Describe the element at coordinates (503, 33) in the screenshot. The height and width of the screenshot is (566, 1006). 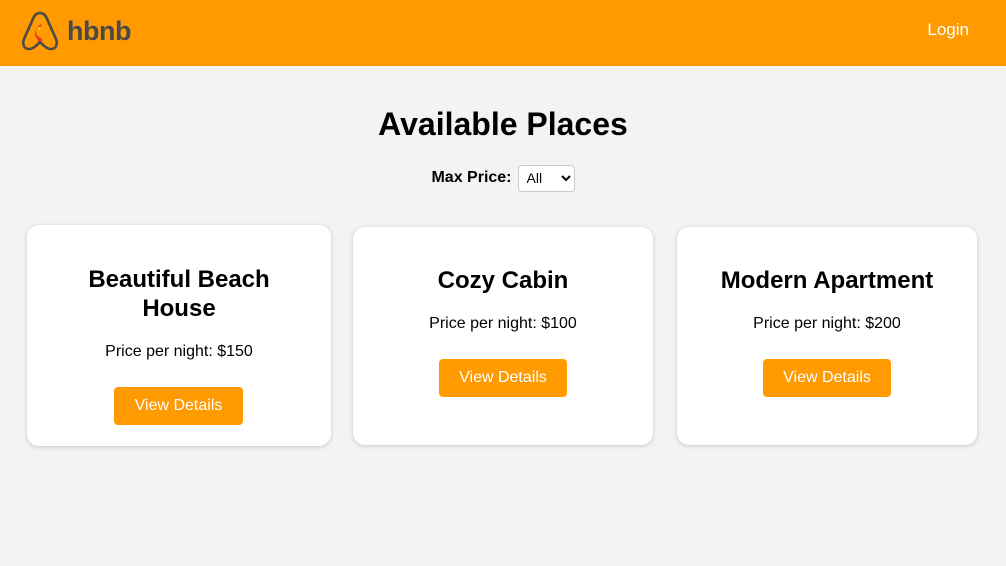
I see `top-bar: hbnb Login` at that location.